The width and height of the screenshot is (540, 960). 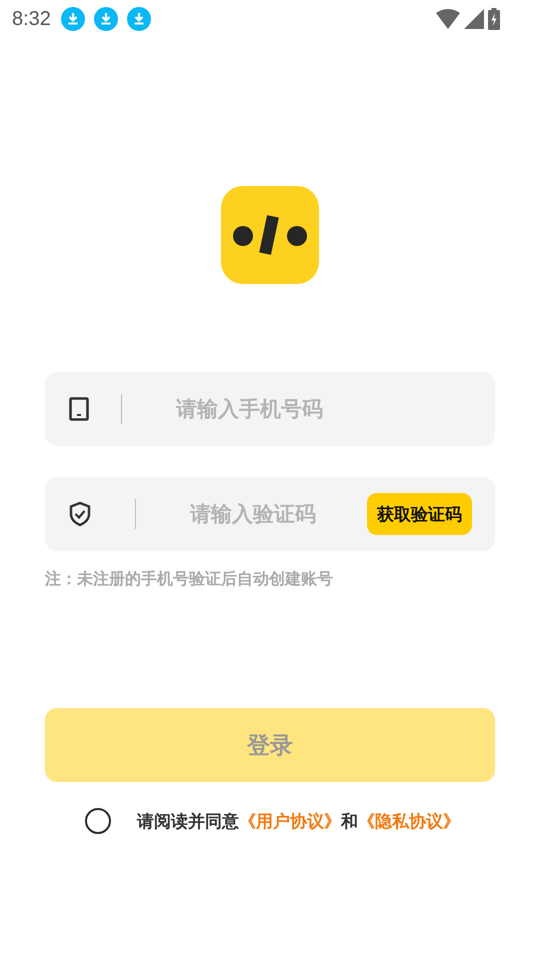 I want to click on code-input: 请输入验证码, so click(x=277, y=514).